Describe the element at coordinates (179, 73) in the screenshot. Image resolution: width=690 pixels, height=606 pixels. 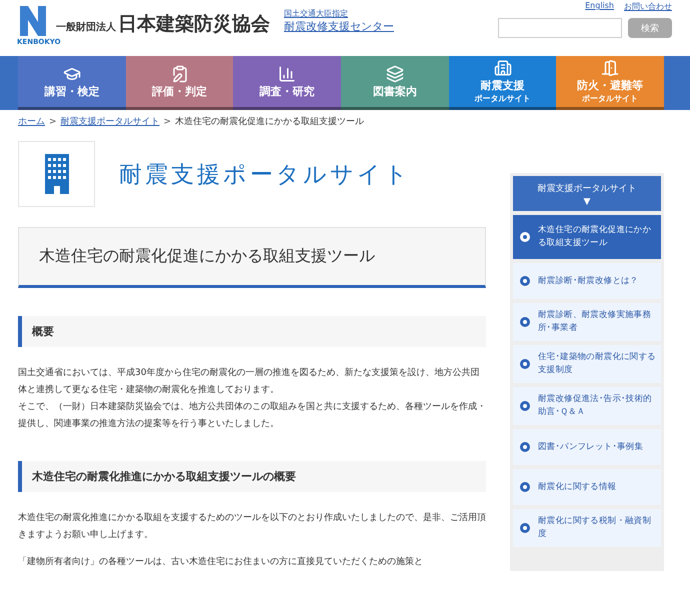
I see `clipboard-icon` at that location.